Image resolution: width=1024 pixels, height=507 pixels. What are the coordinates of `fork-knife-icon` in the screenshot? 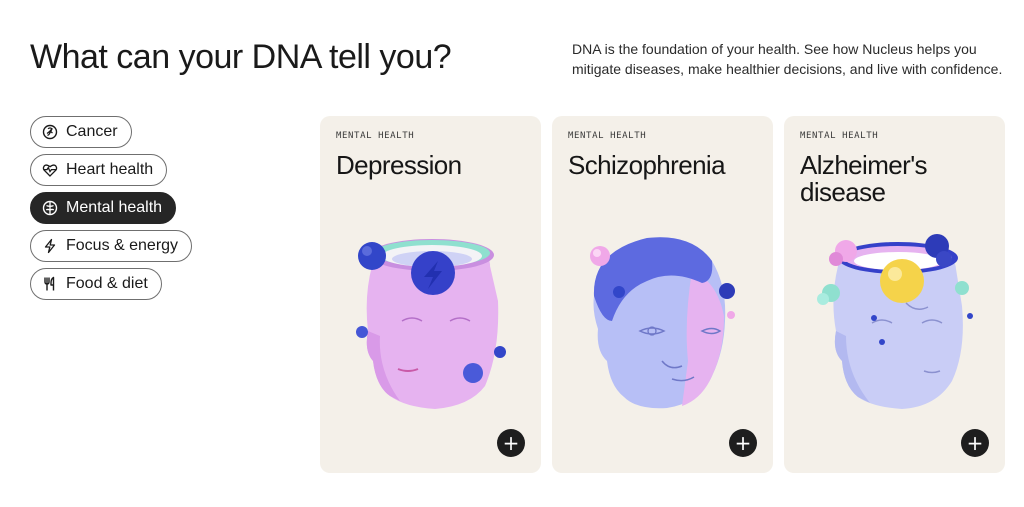 It's located at (50, 284).